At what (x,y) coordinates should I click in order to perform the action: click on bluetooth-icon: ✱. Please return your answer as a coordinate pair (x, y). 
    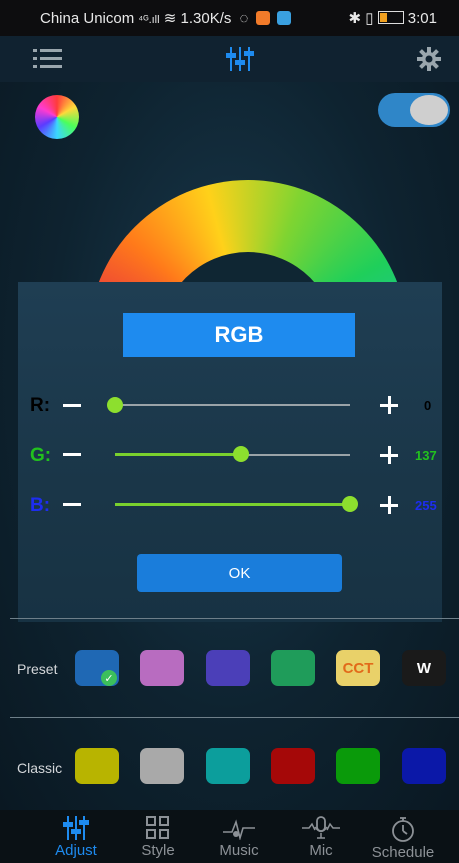
    Looking at the image, I should click on (355, 18).